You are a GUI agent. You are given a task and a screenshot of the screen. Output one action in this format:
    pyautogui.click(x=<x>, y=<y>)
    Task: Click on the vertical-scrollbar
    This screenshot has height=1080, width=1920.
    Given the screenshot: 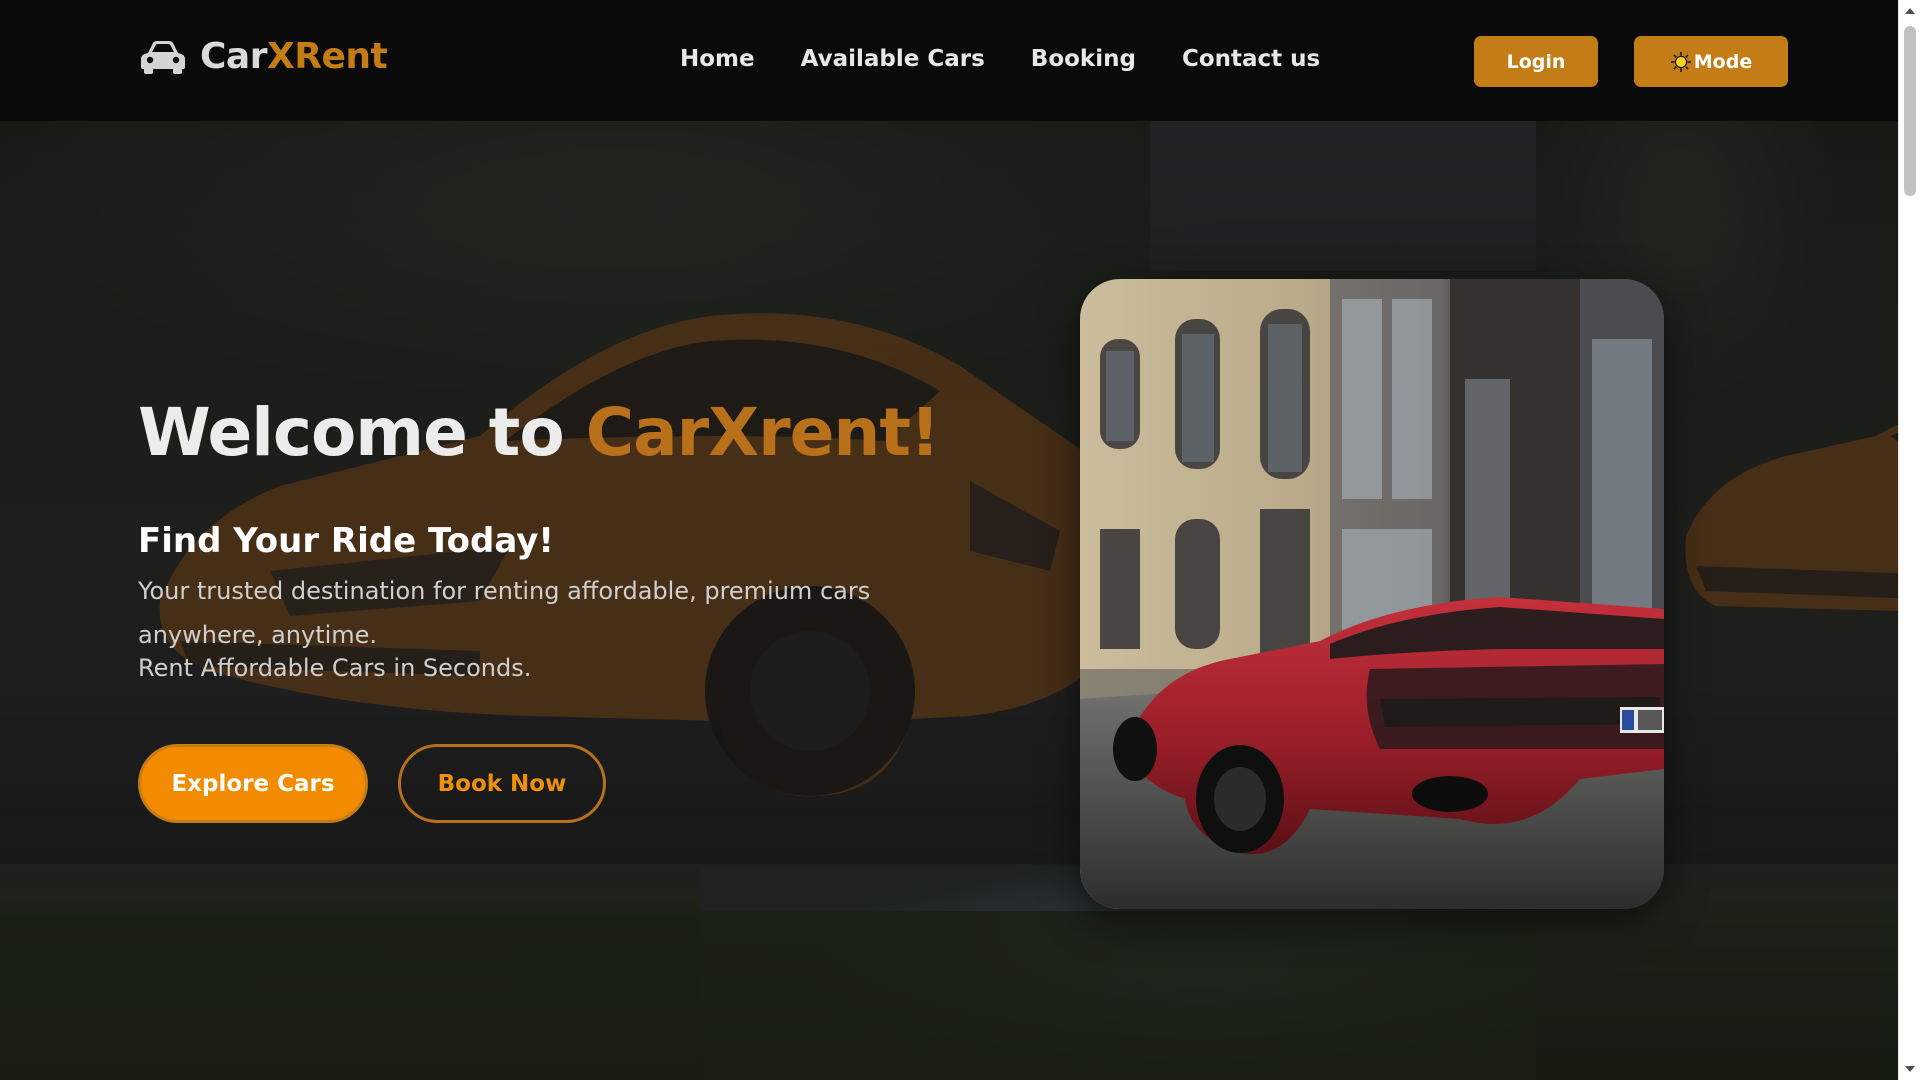 What is the action you would take?
    pyautogui.click(x=1909, y=540)
    